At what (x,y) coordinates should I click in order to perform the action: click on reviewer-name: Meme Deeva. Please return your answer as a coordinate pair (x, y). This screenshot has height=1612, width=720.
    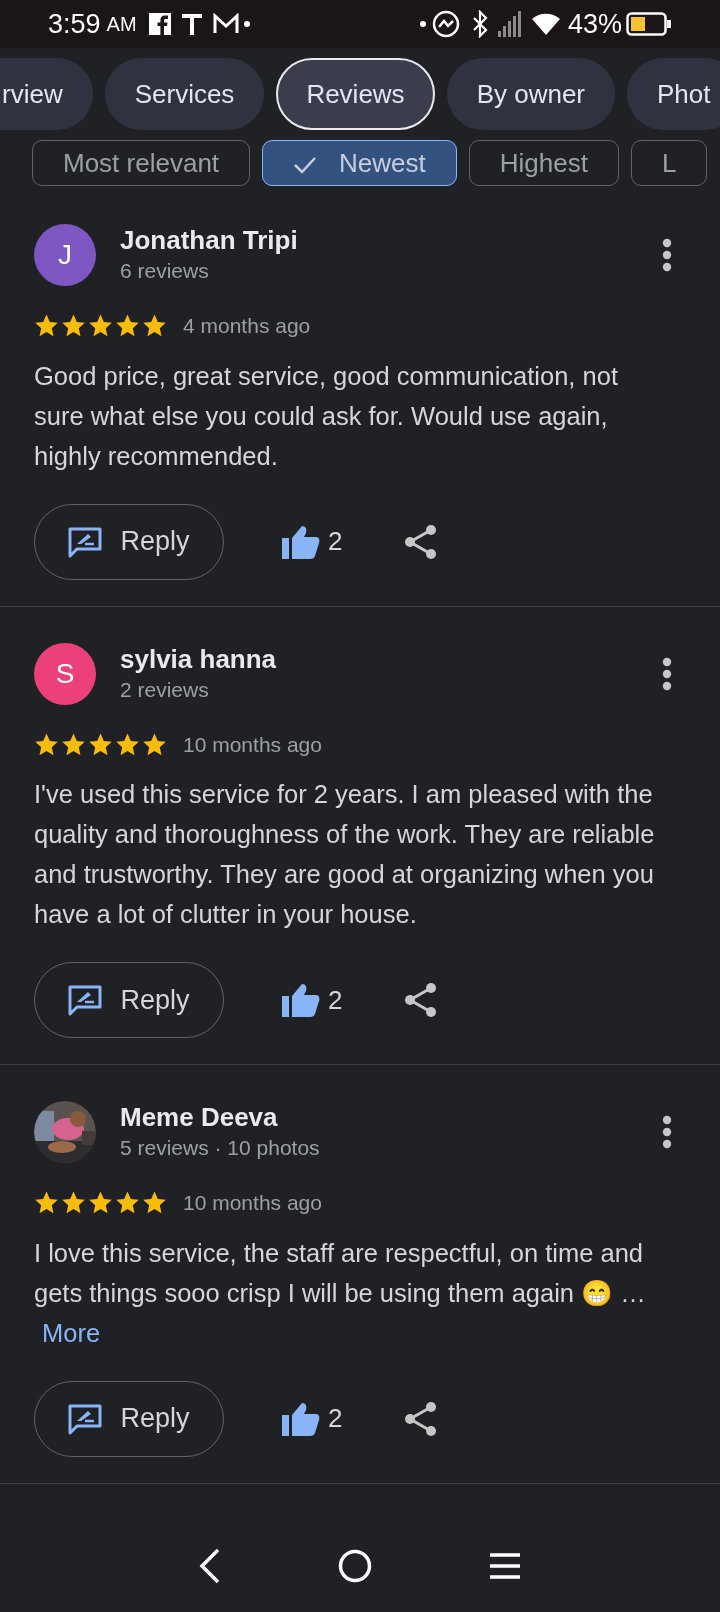
    Looking at the image, I should click on (391, 1117).